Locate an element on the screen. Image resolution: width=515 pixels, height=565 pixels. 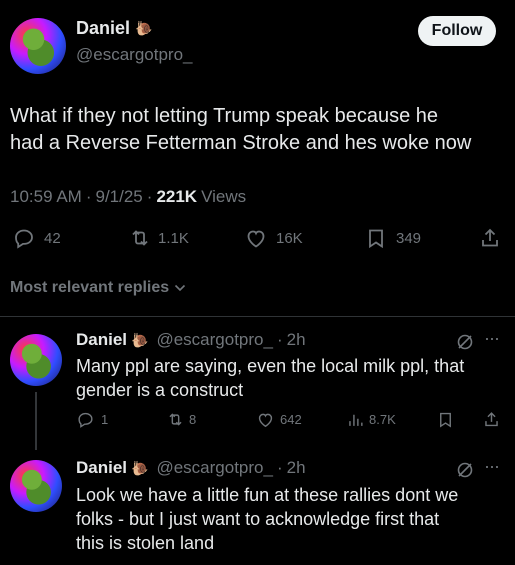
reply-text-line: this is stolen land is located at coordinates (145, 543).